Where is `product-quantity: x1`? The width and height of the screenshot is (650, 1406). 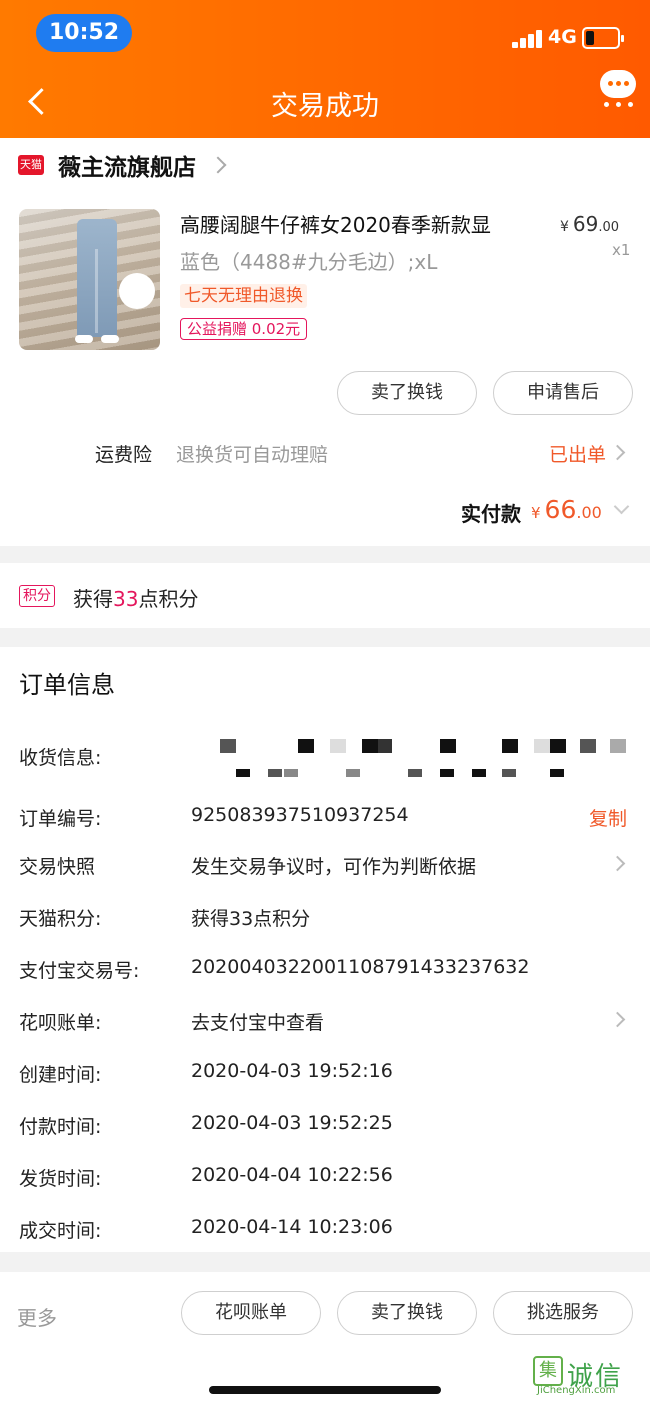 product-quantity: x1 is located at coordinates (621, 250).